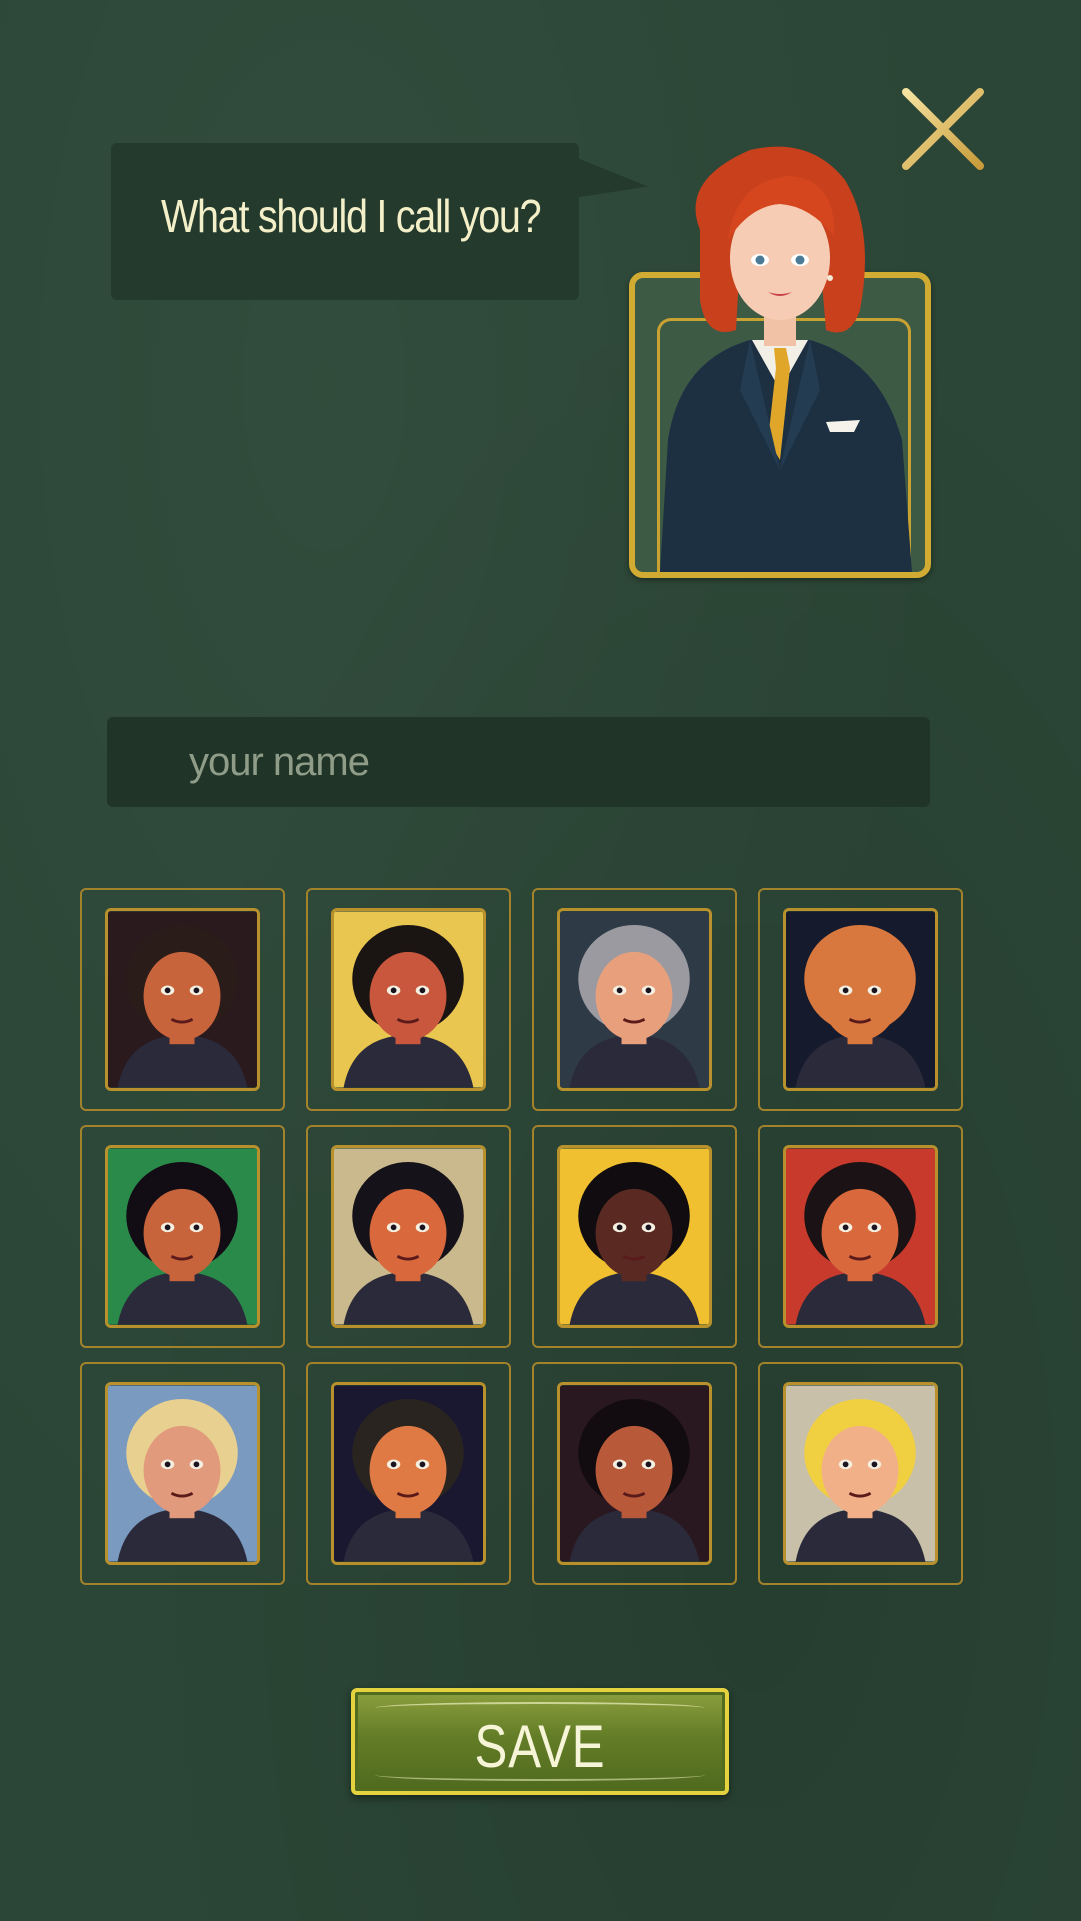 The height and width of the screenshot is (1921, 1081). What do you see at coordinates (612, 192) in the screenshot?
I see `speech-bubble-tail` at bounding box center [612, 192].